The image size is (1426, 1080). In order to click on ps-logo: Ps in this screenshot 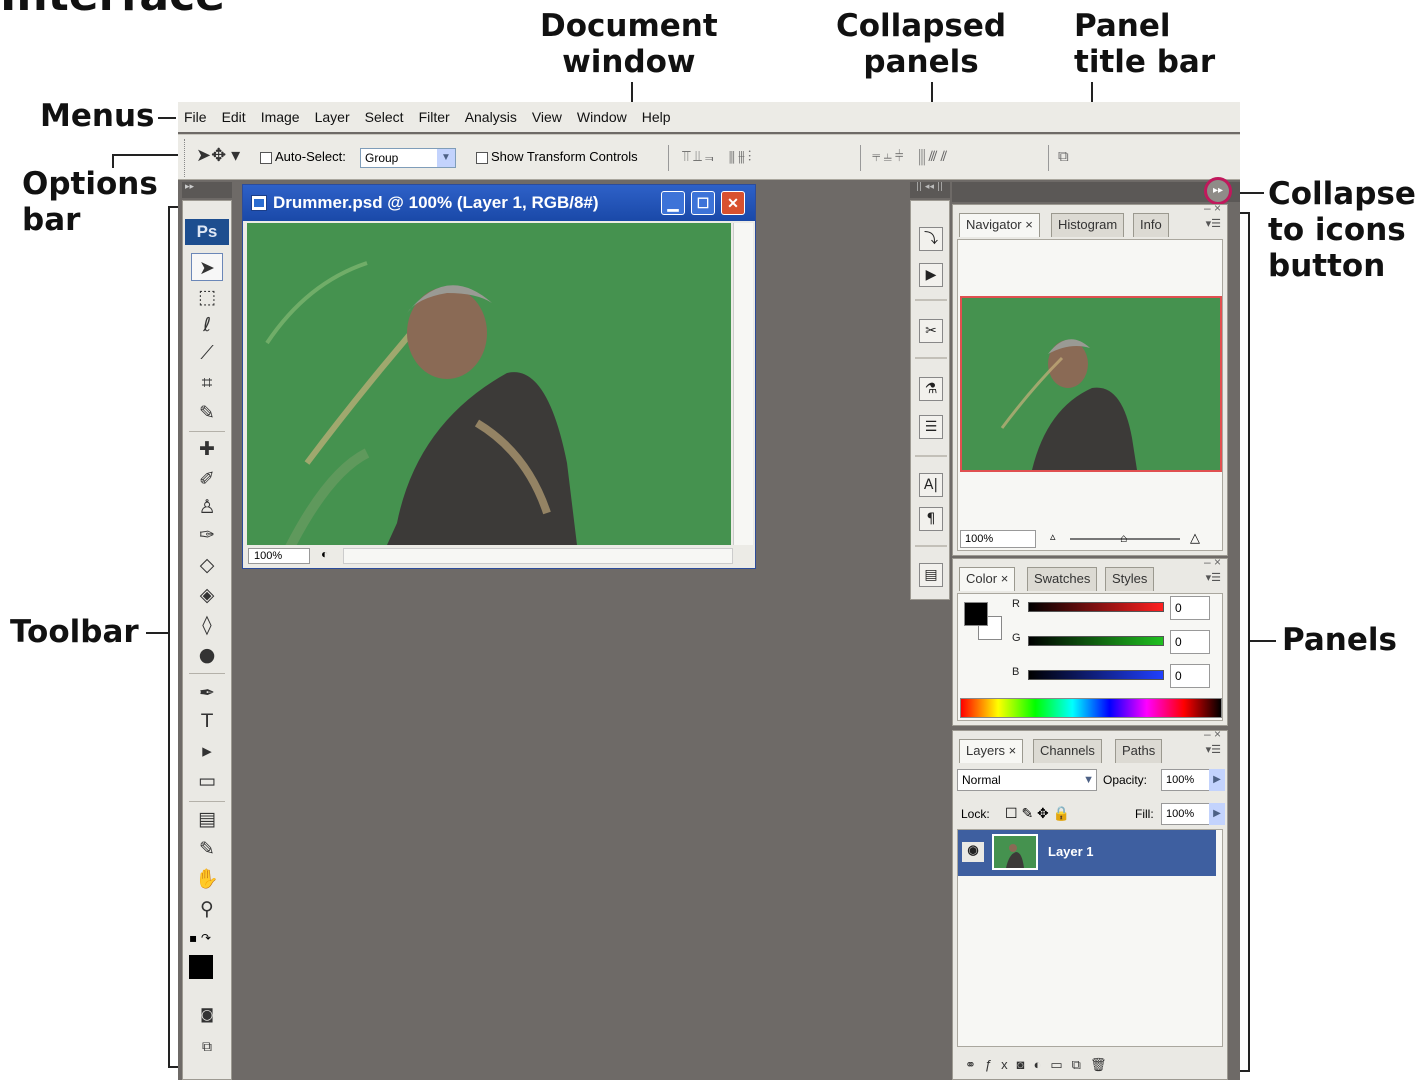, I will do `click(207, 232)`.